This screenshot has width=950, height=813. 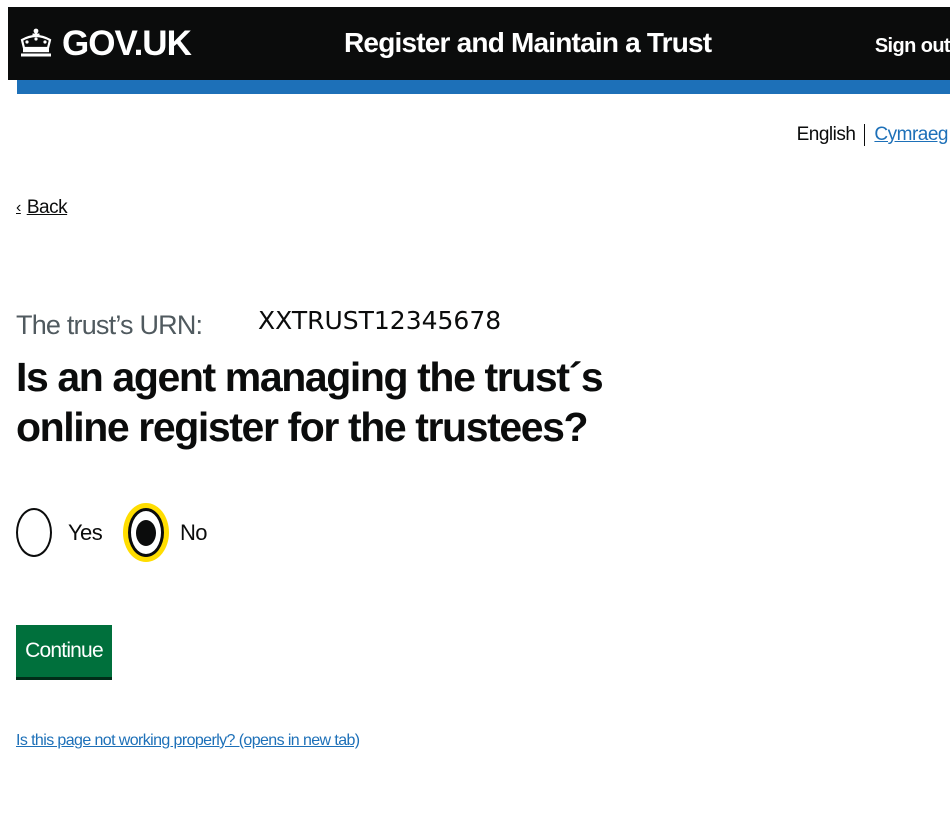 I want to click on govuk-logo-link: GOV.UK, so click(x=105, y=43).